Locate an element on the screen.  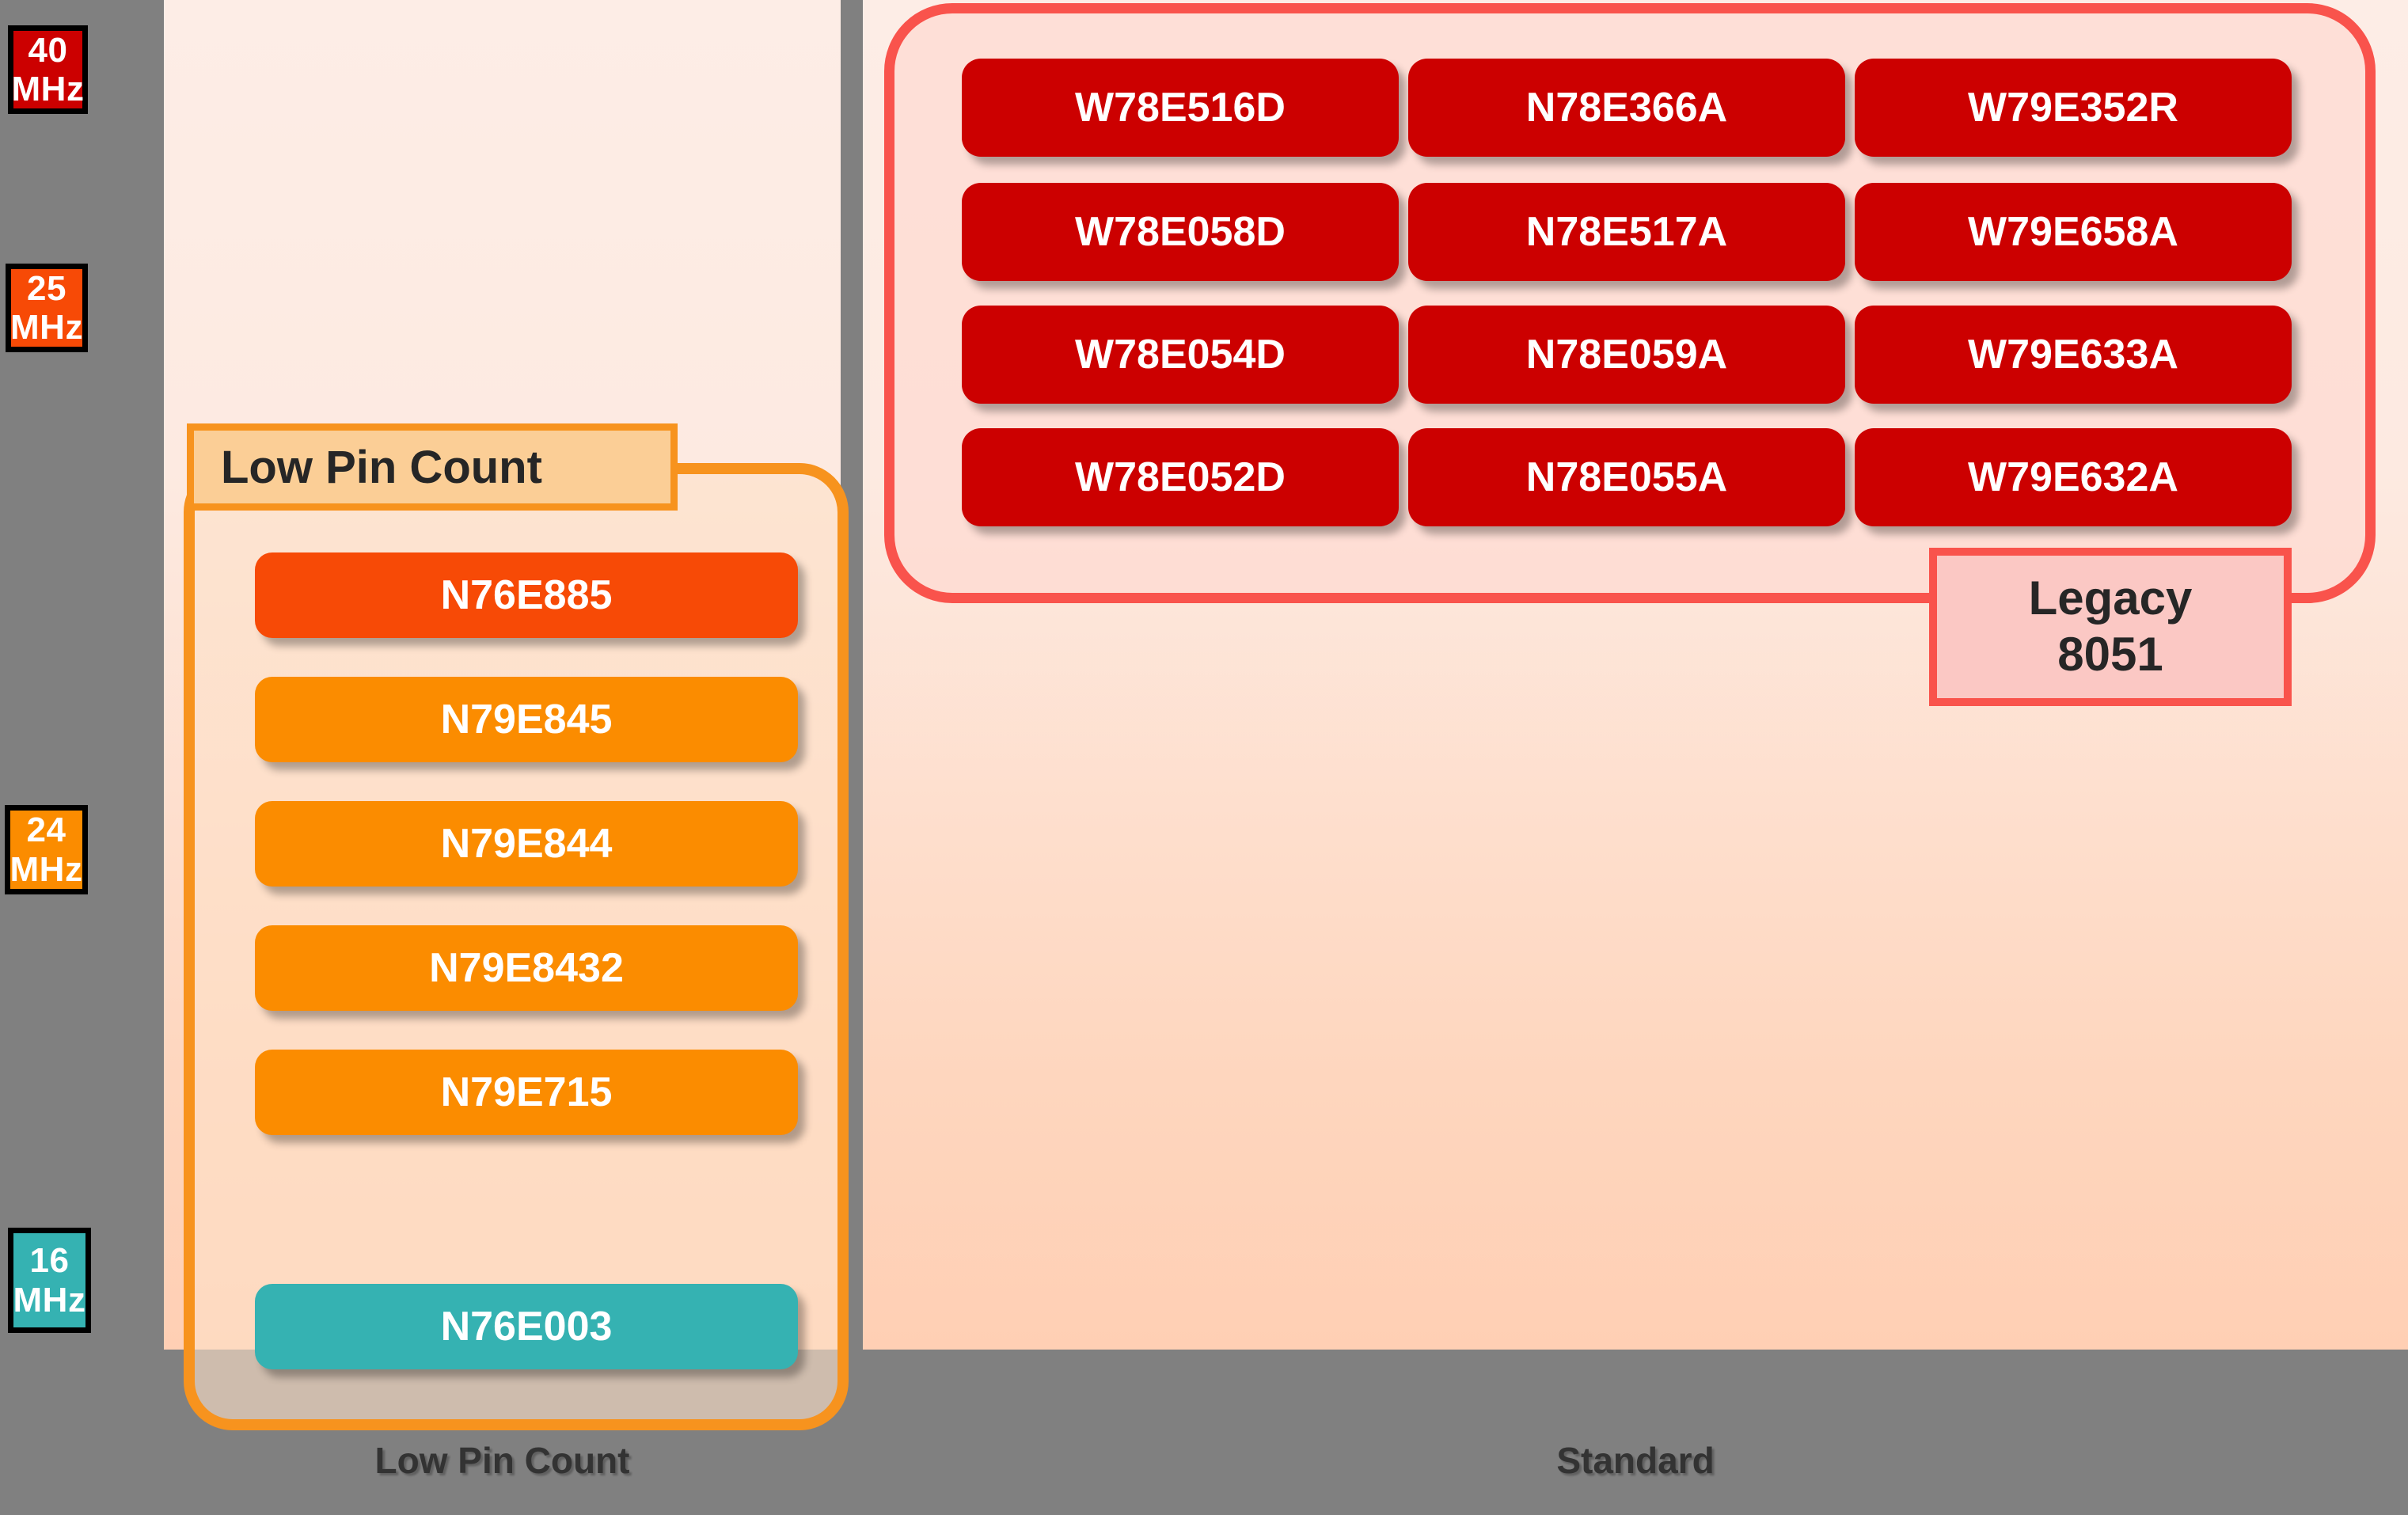
part-chip-w79e352r: W79E352R is located at coordinates (2073, 108).